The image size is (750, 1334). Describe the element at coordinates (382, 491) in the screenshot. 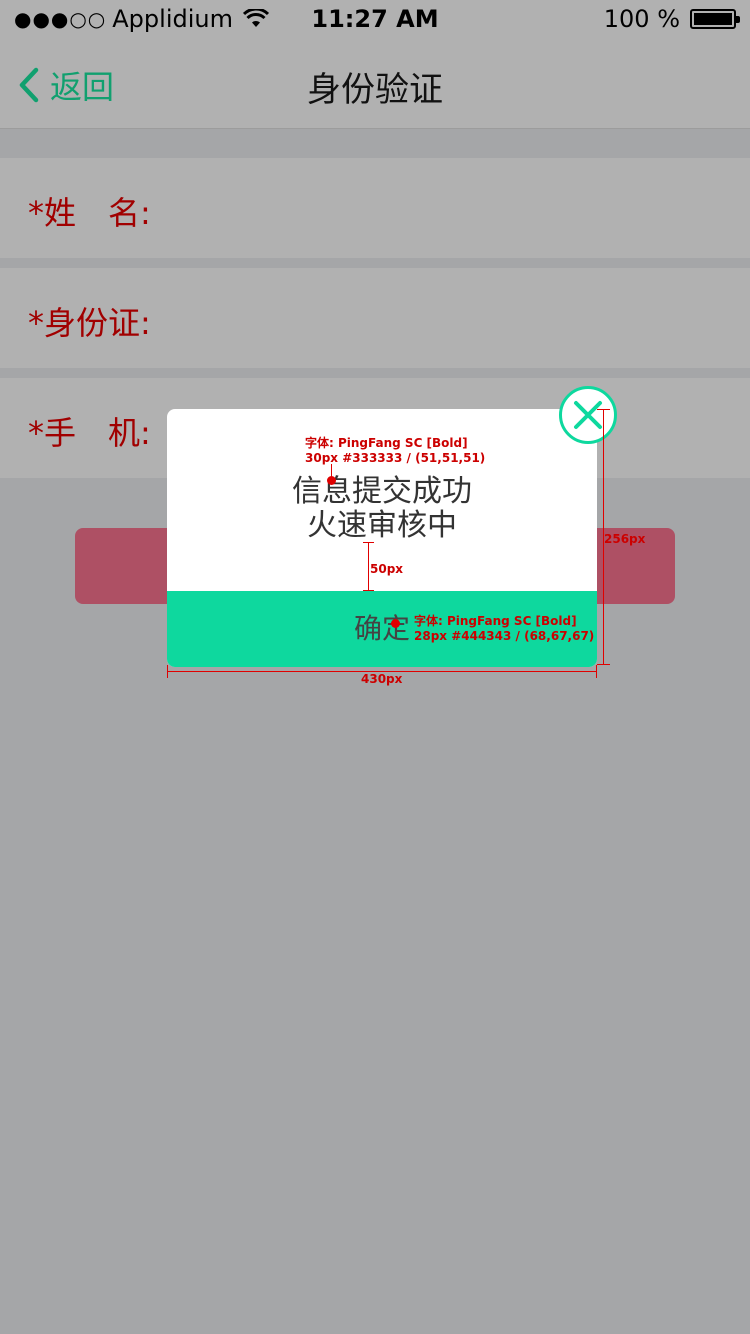

I see `dialog-message-line1: 信息提交成功` at that location.